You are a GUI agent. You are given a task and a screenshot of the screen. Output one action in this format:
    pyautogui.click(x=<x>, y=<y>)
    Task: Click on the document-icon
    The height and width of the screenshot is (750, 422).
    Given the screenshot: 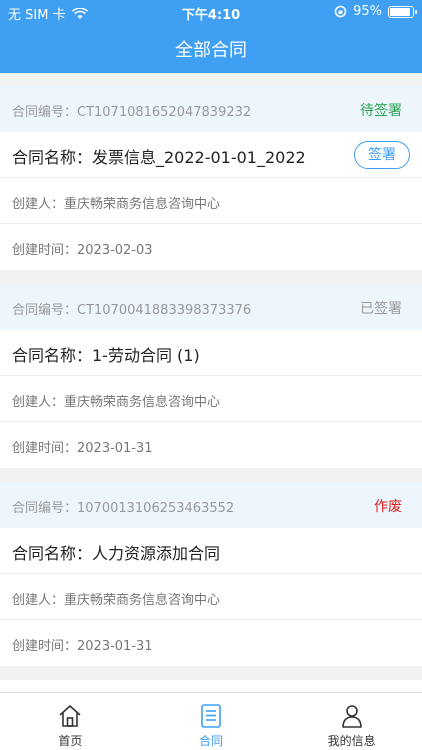 What is the action you would take?
    pyautogui.click(x=211, y=716)
    